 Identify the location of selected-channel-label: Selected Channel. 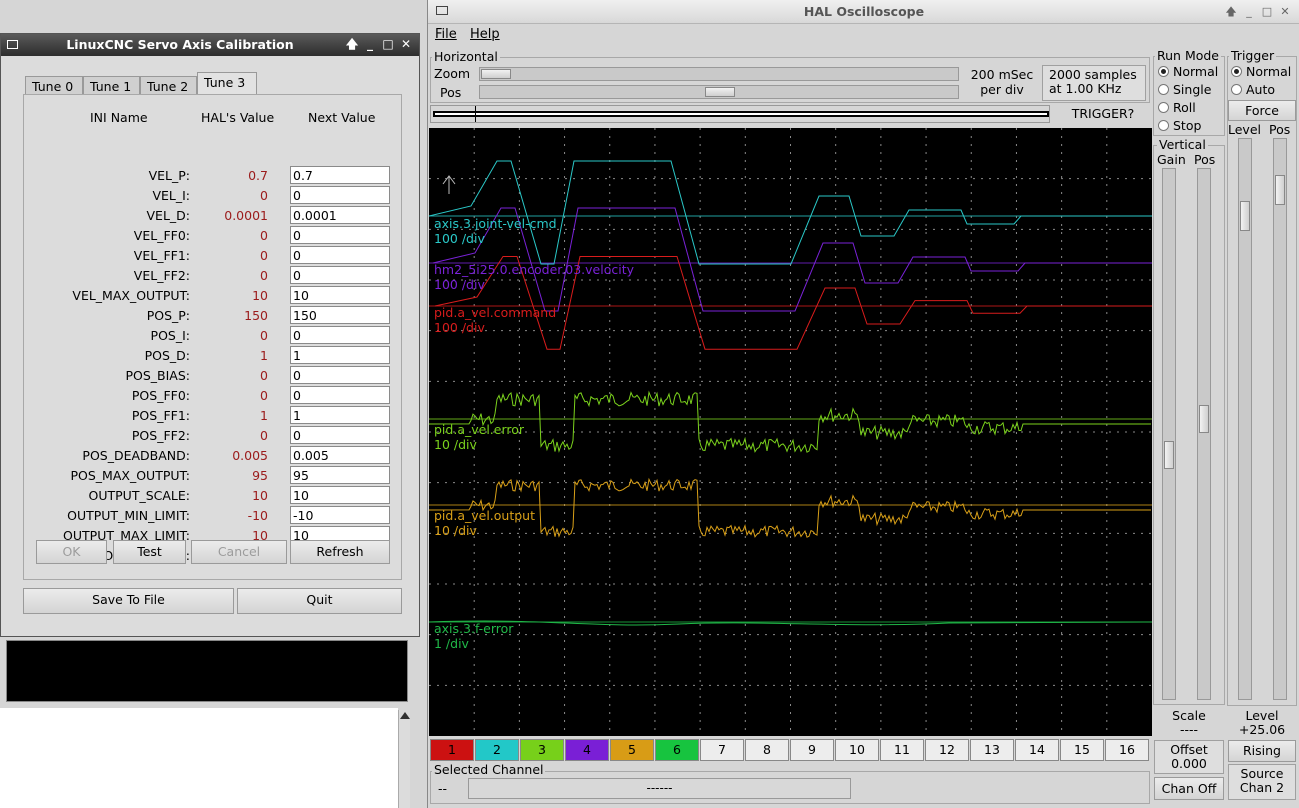
(489, 769).